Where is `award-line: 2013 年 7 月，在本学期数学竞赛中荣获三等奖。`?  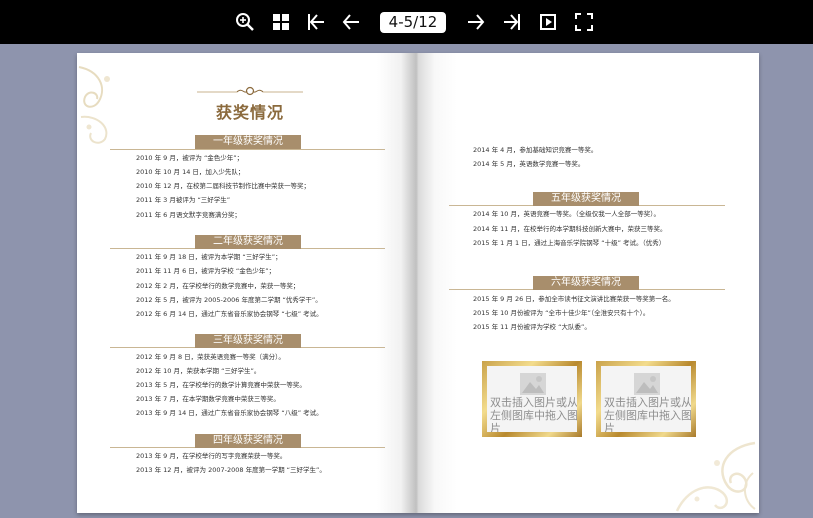 award-line: 2013 年 7 月，在本学期数学竞赛中荣获三等奖。 is located at coordinates (208, 399).